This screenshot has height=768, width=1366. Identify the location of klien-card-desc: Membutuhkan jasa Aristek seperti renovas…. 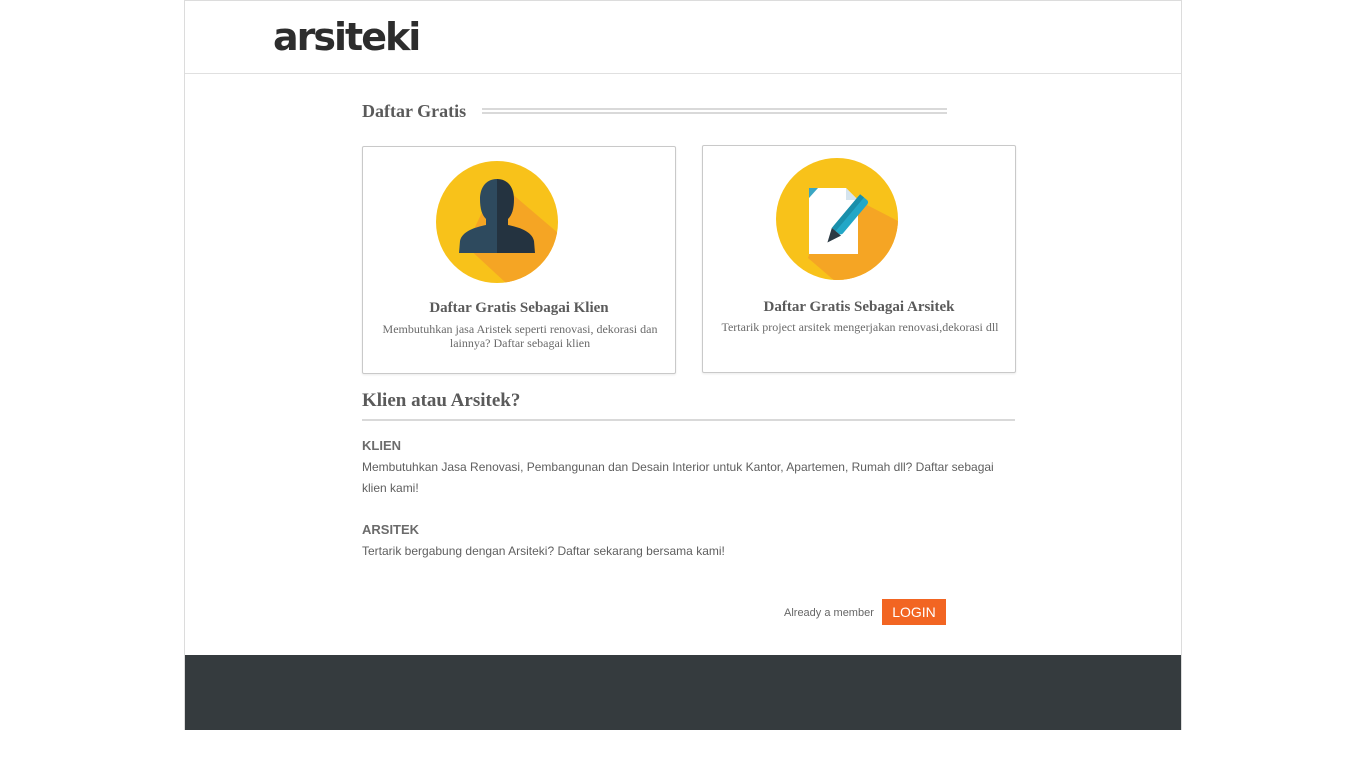
(520, 336).